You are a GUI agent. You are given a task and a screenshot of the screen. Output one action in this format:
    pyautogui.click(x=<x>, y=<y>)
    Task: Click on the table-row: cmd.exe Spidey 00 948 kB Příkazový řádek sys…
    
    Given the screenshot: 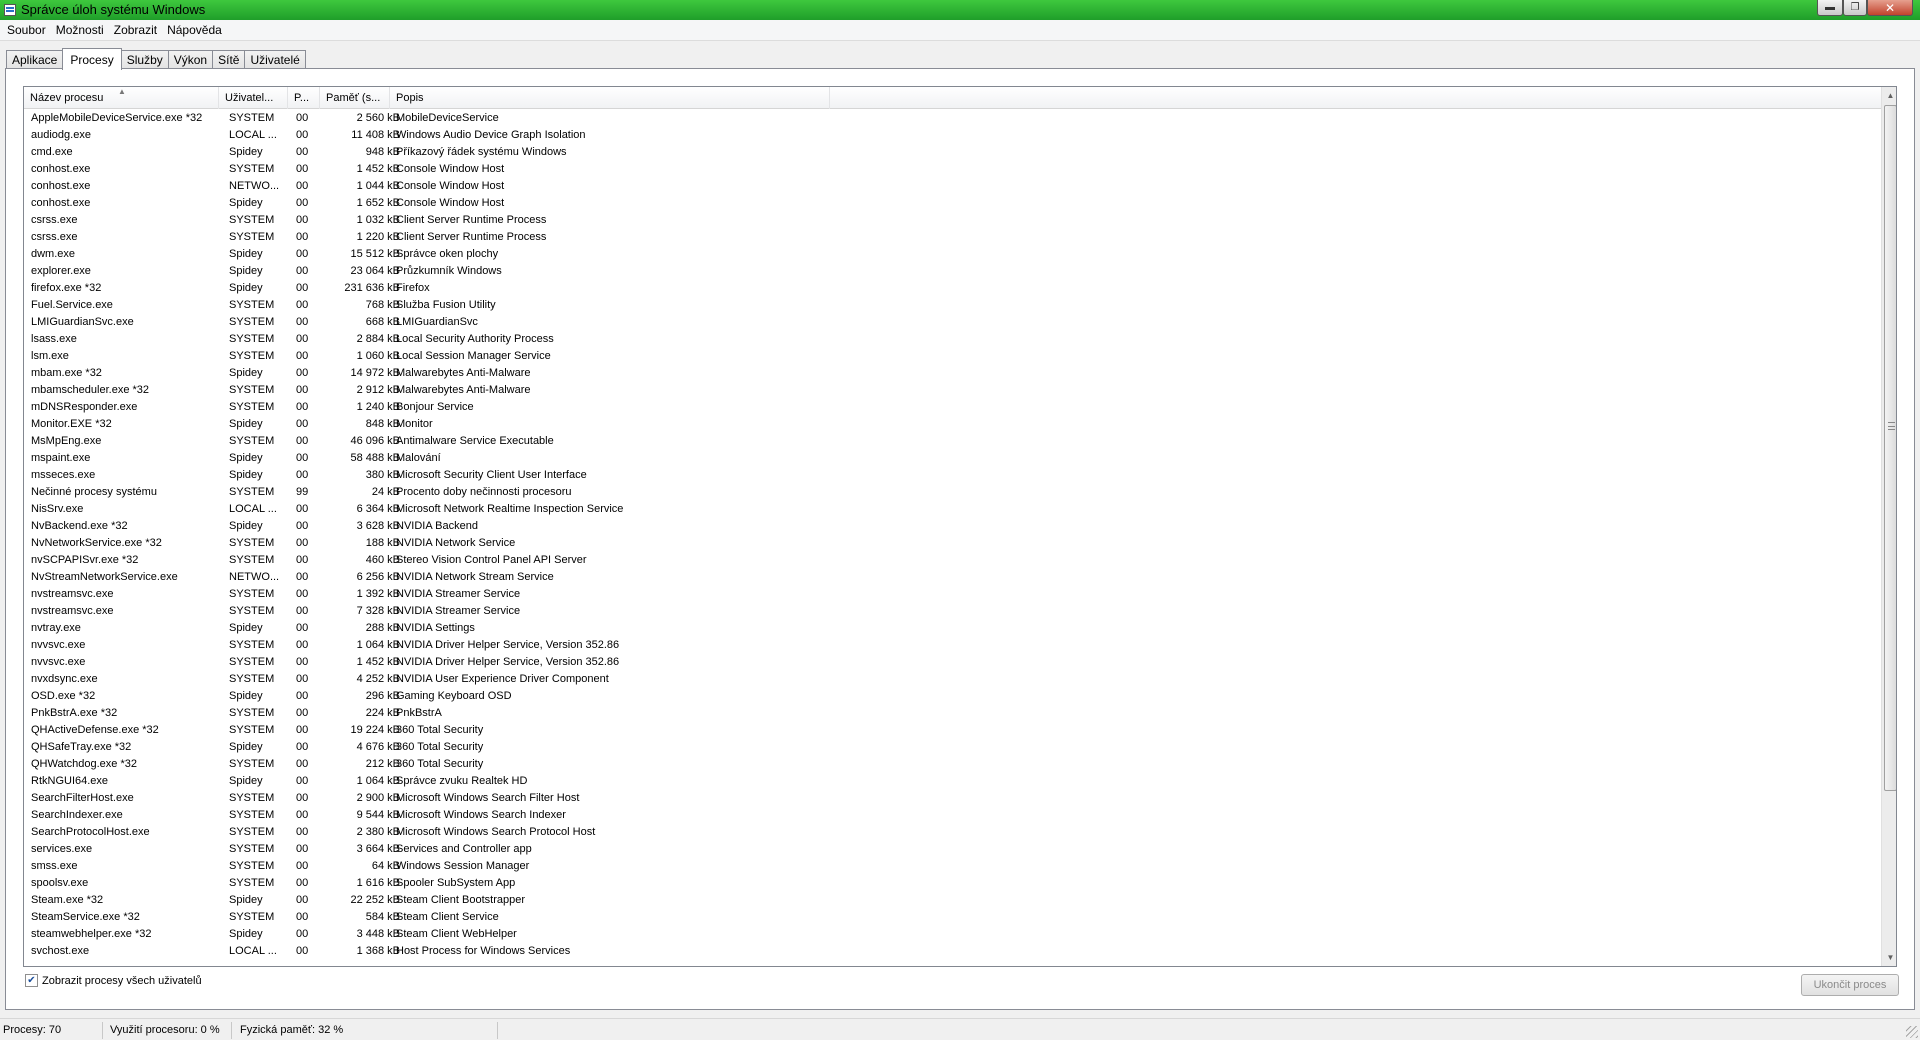 What is the action you would take?
    pyautogui.click(x=952, y=151)
    